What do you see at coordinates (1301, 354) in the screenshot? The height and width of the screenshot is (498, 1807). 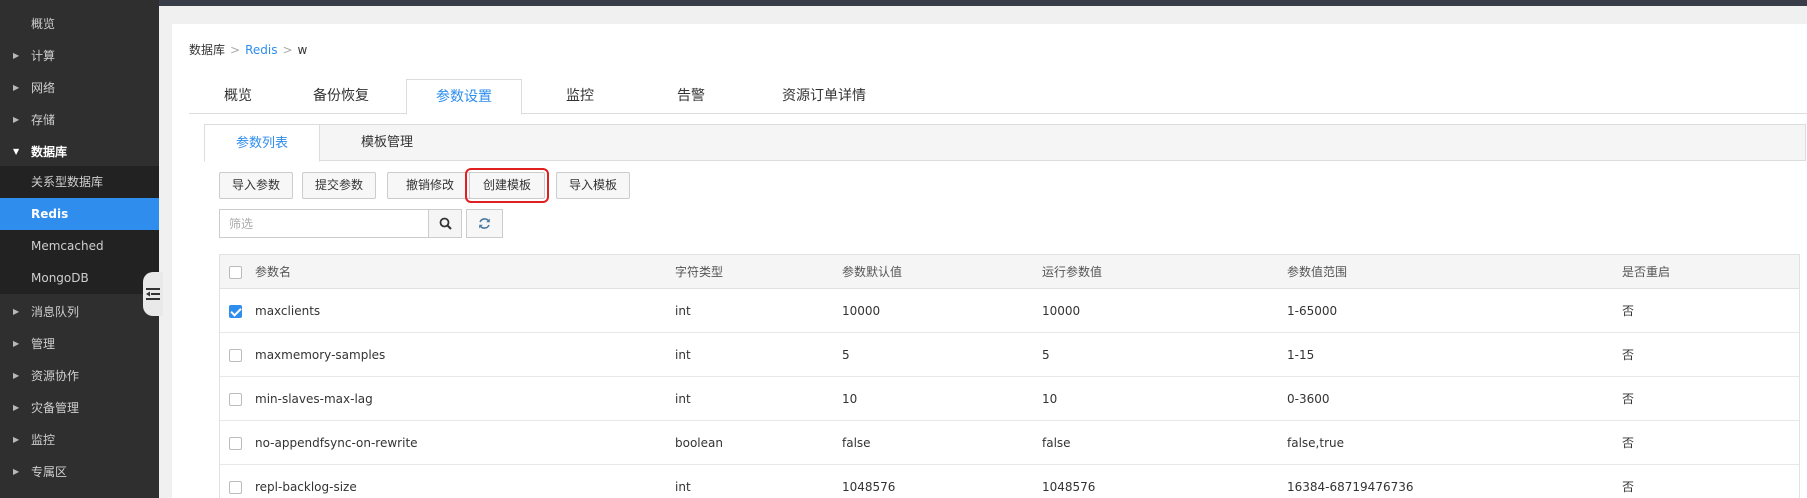 I see `param-range: 1-15` at bounding box center [1301, 354].